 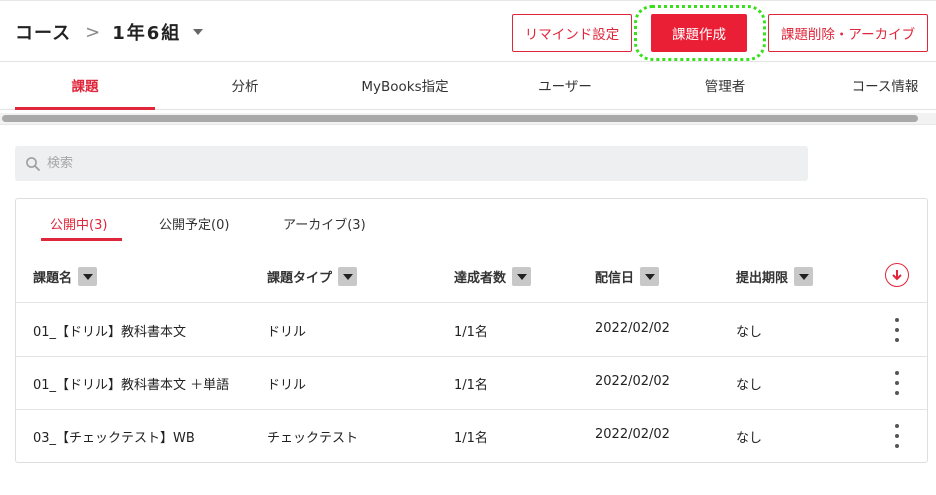 What do you see at coordinates (78, 225) in the screenshot?
I see `tab-published: 公開中(3)` at bounding box center [78, 225].